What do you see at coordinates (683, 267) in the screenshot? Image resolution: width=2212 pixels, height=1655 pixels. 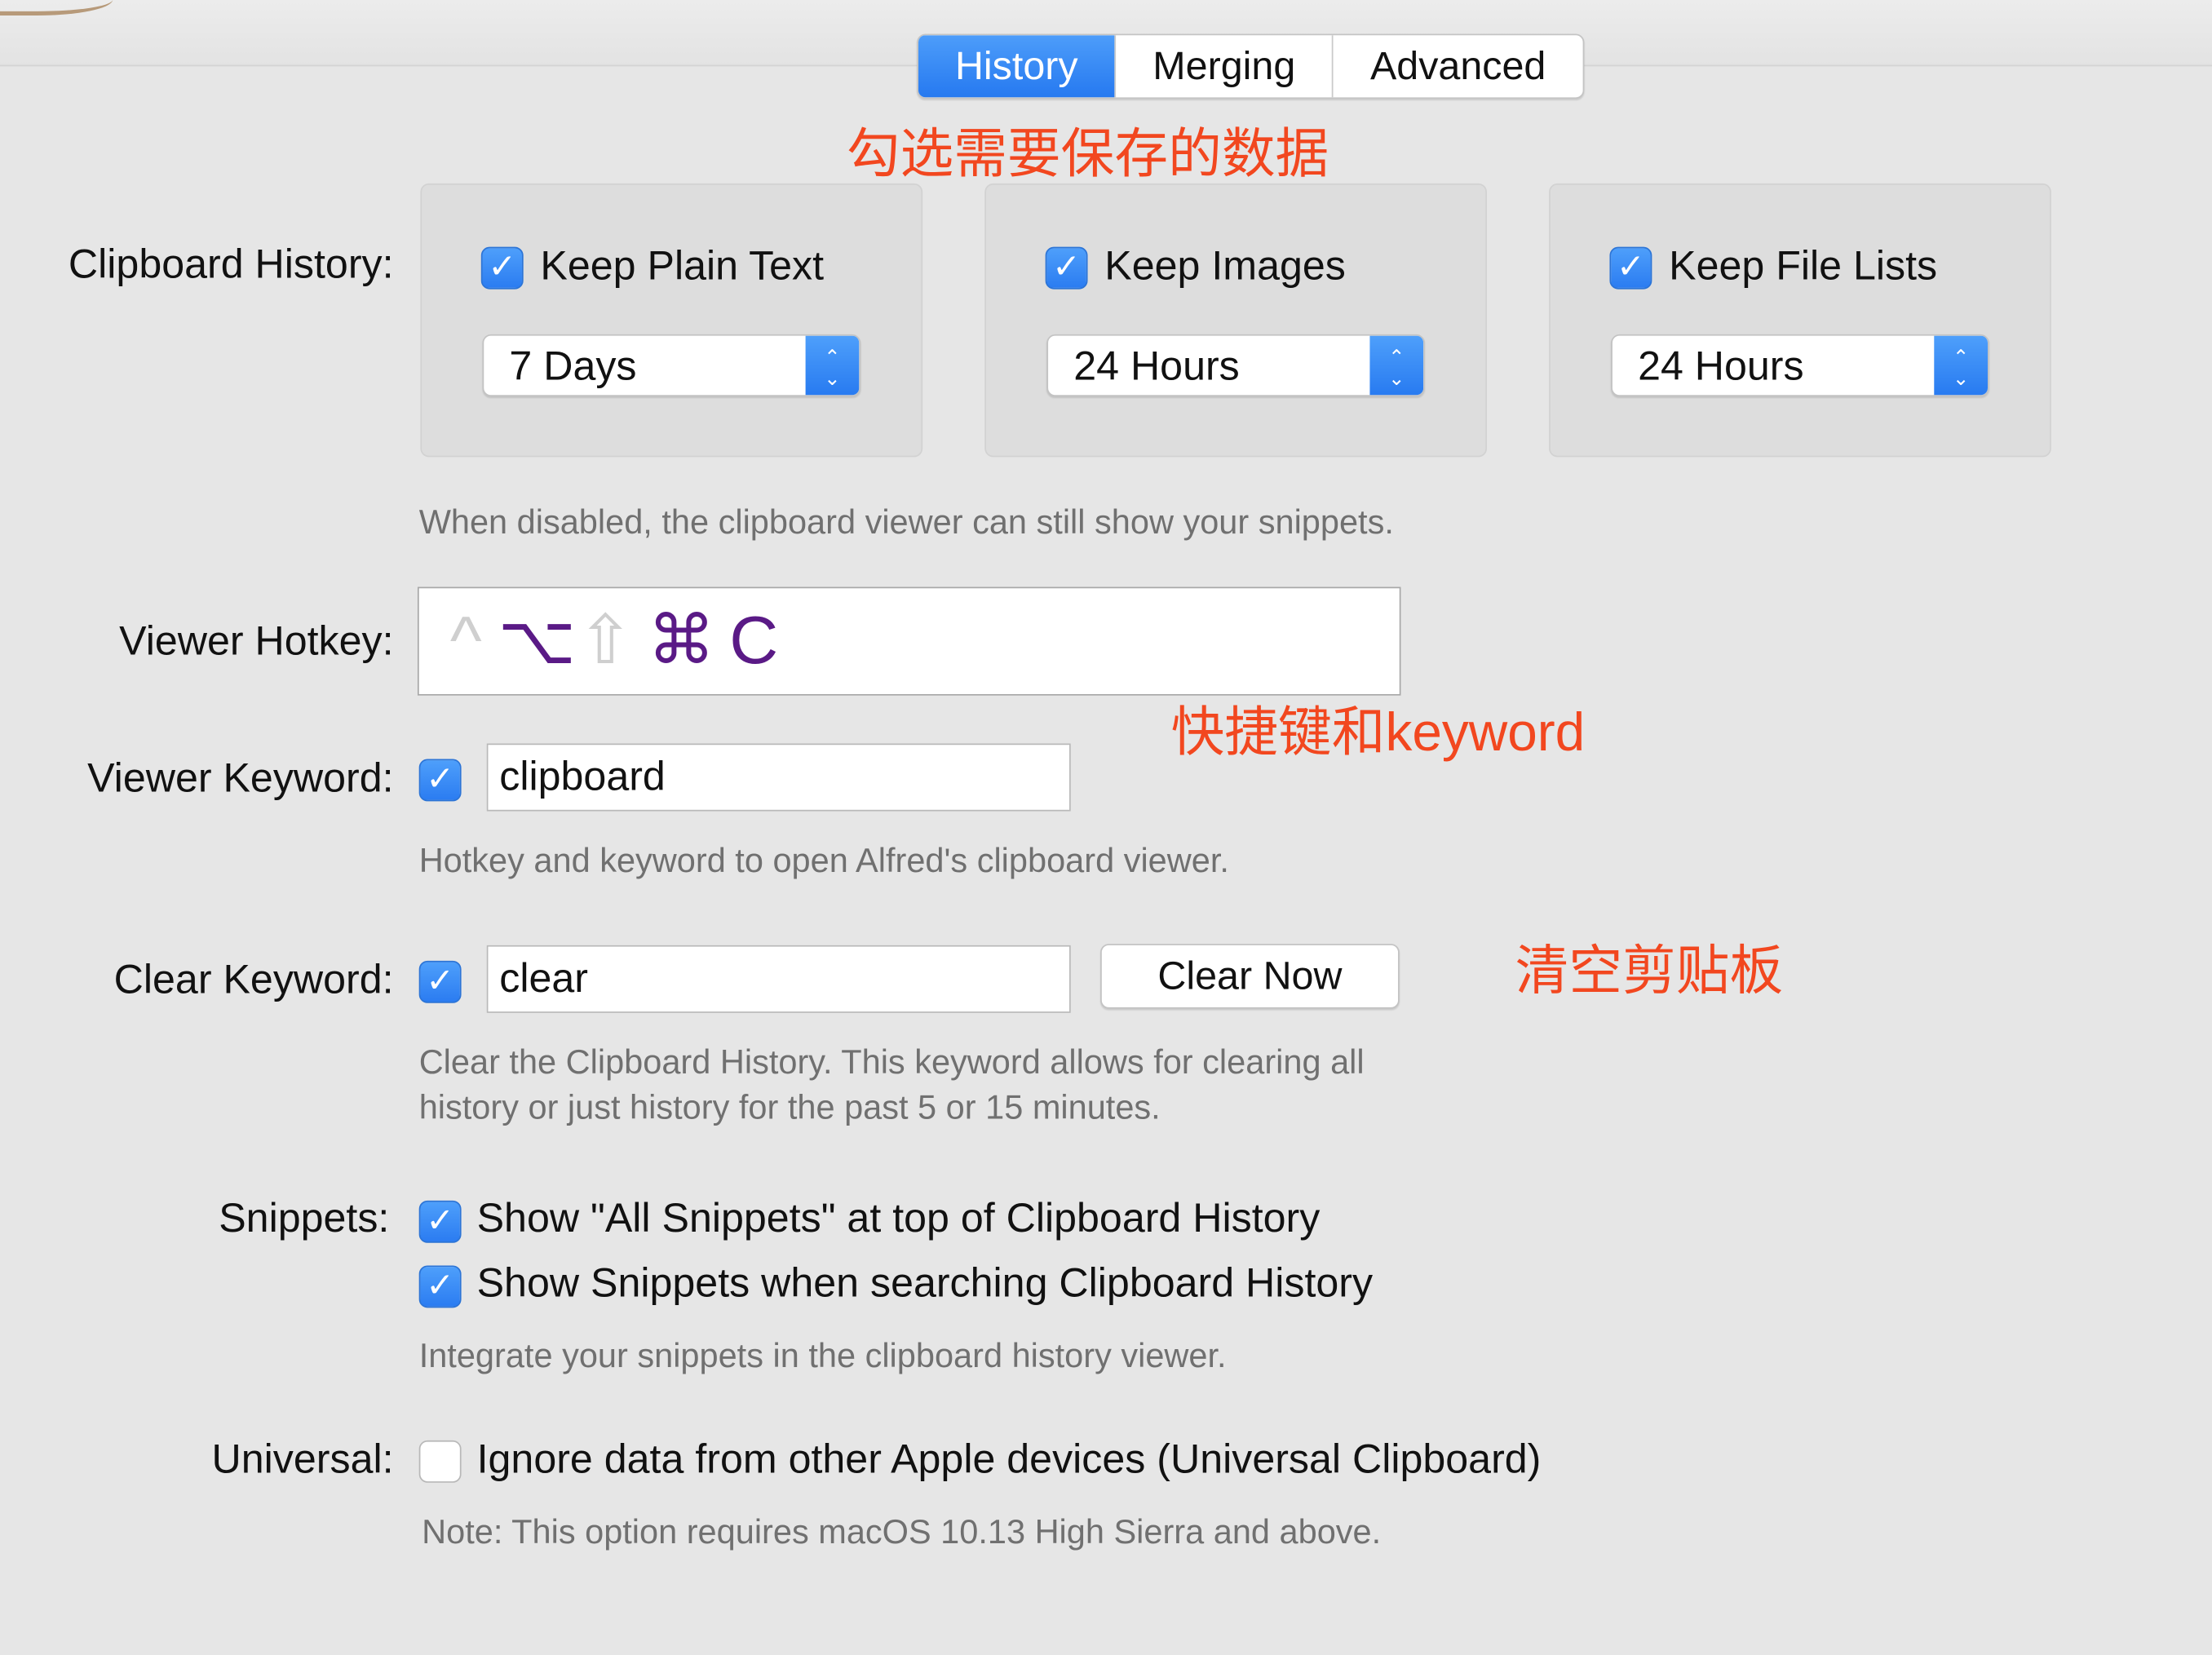 I see `keep-plain-text-label: Keep Plain Text` at bounding box center [683, 267].